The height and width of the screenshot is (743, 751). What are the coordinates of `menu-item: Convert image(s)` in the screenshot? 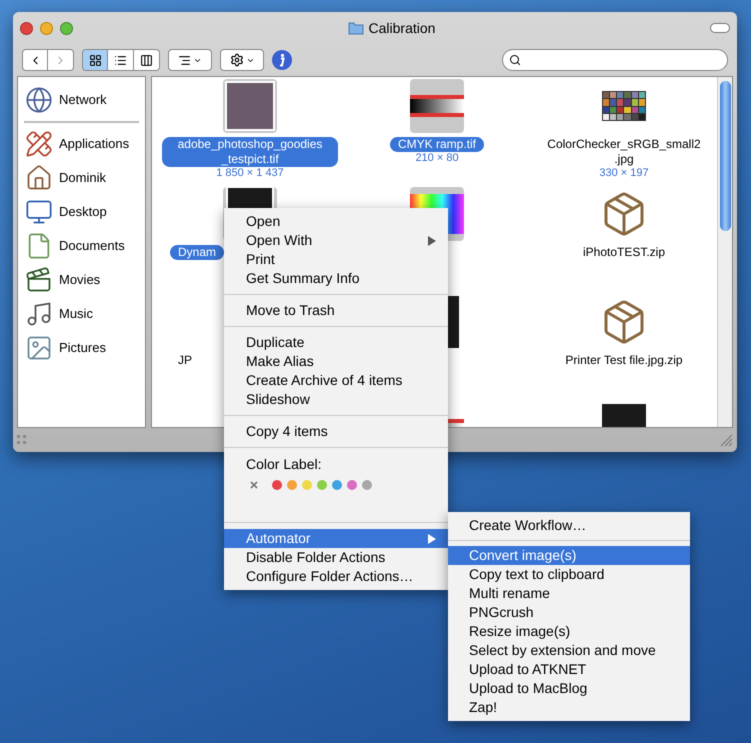 It's located at (569, 555).